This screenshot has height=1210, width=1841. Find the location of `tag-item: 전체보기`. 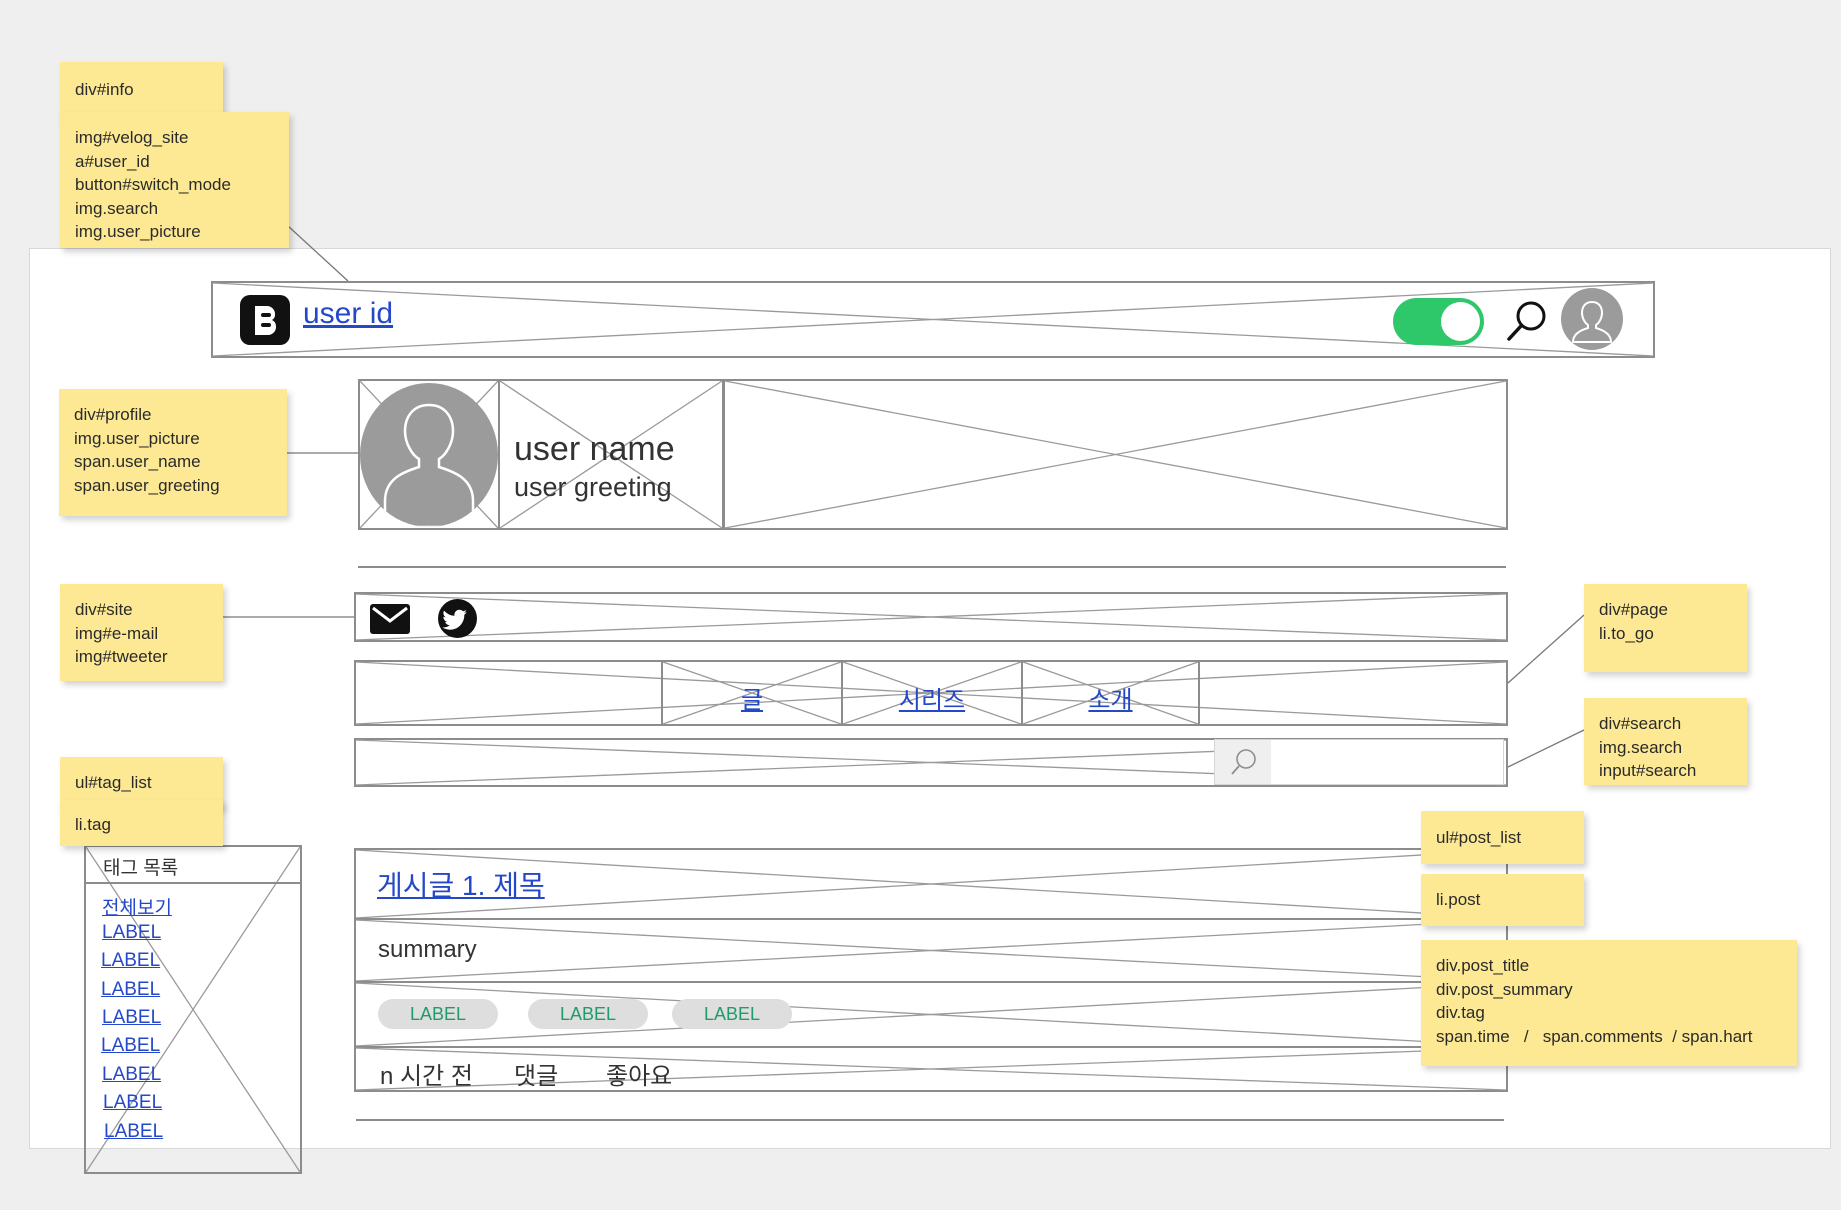

tag-item: 전체보기 is located at coordinates (137, 906).